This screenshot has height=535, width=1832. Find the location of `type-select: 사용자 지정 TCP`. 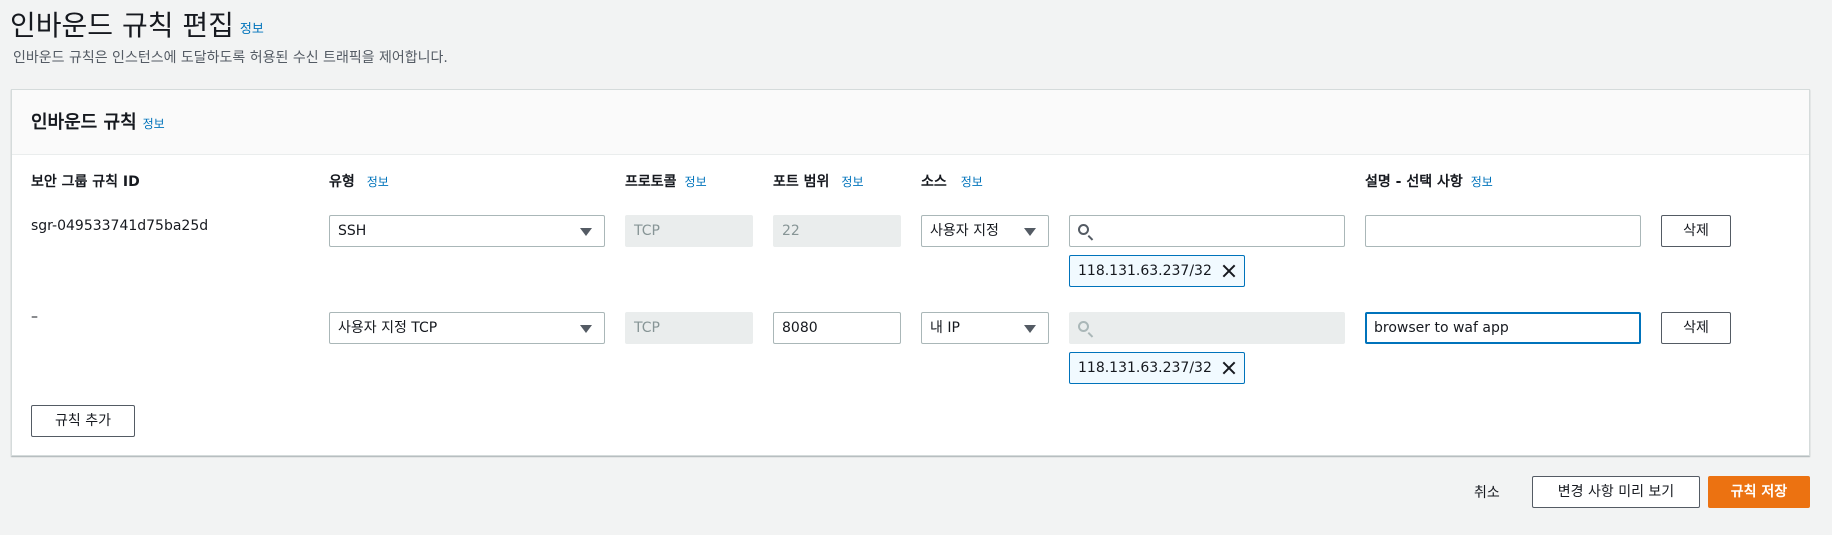

type-select: 사용자 지정 TCP is located at coordinates (467, 328).